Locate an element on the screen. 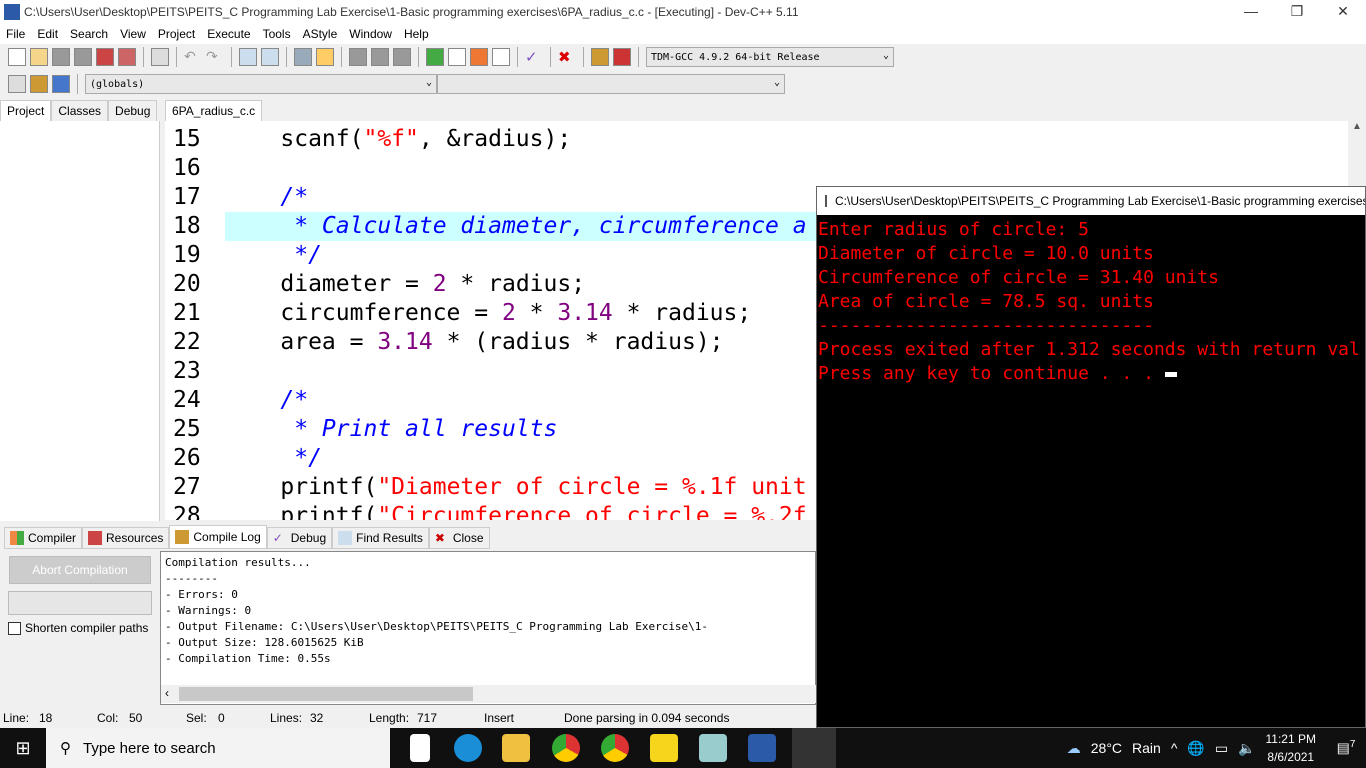 The image size is (1366, 768). close-all-icon is located at coordinates (127, 57).